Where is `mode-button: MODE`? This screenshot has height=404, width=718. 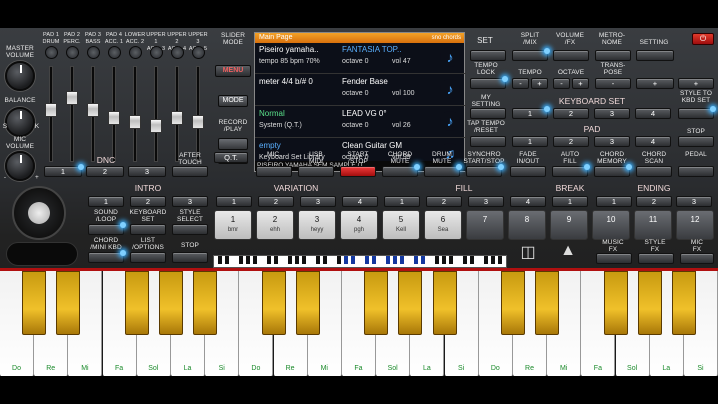
mode-button: MODE is located at coordinates (233, 101).